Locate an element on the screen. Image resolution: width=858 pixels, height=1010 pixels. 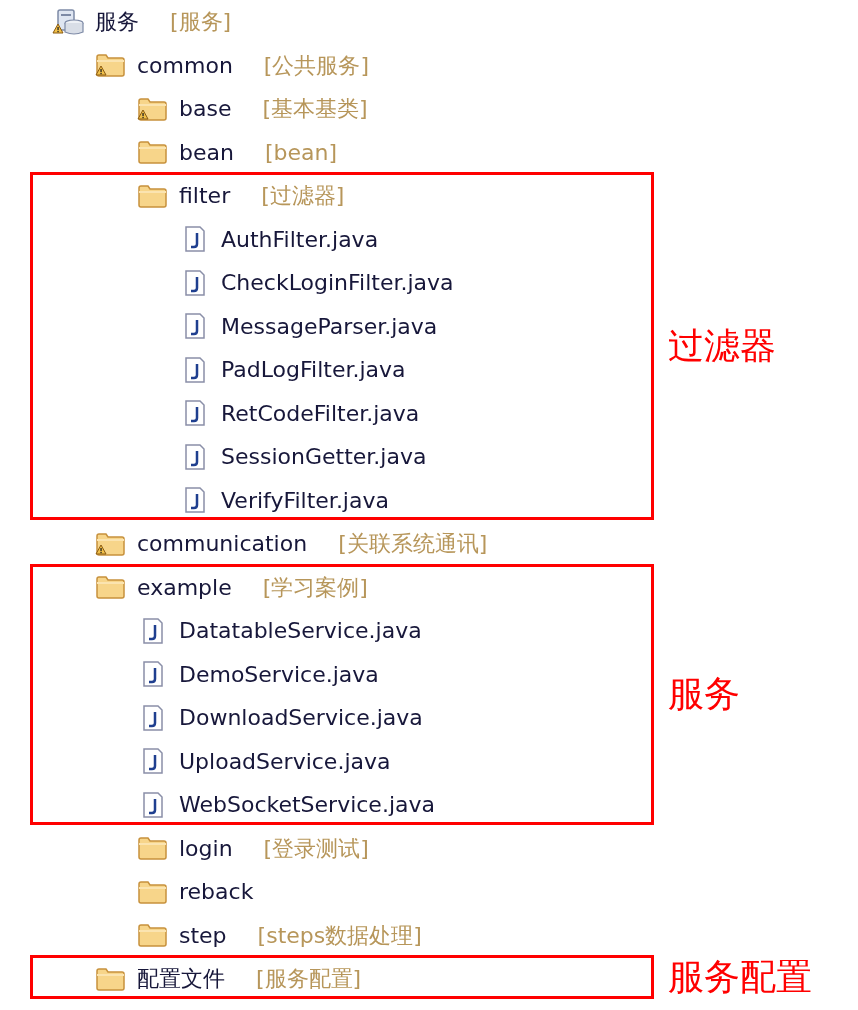
file-name: DownloadService.java is located at coordinates (301, 718).